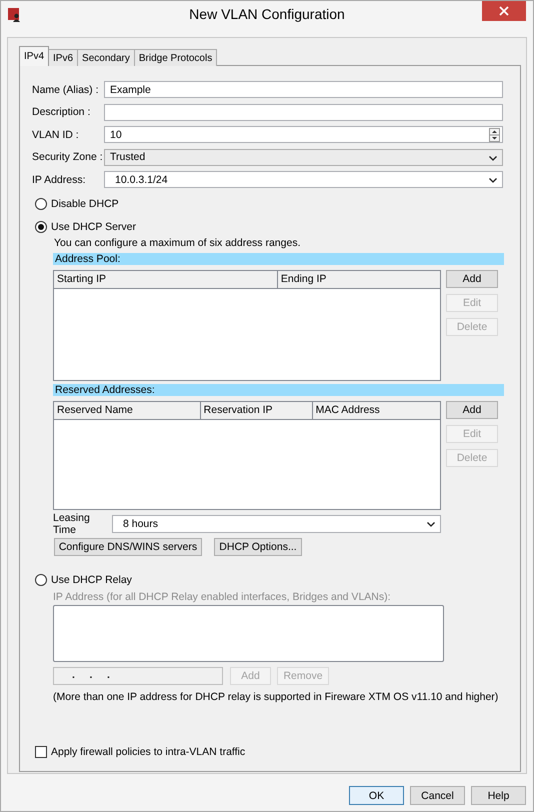  Describe the element at coordinates (93, 226) in the screenshot. I see `radio-label: Use DHCP Server` at that location.